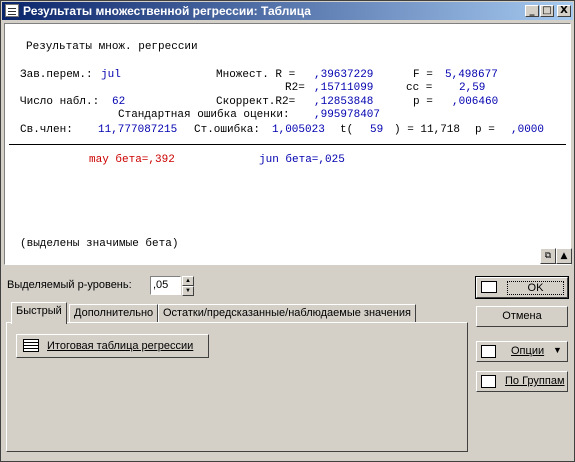 This screenshot has width=575, height=462. Describe the element at coordinates (344, 88) in the screenshot. I see `r2-value: ,15711099` at that location.